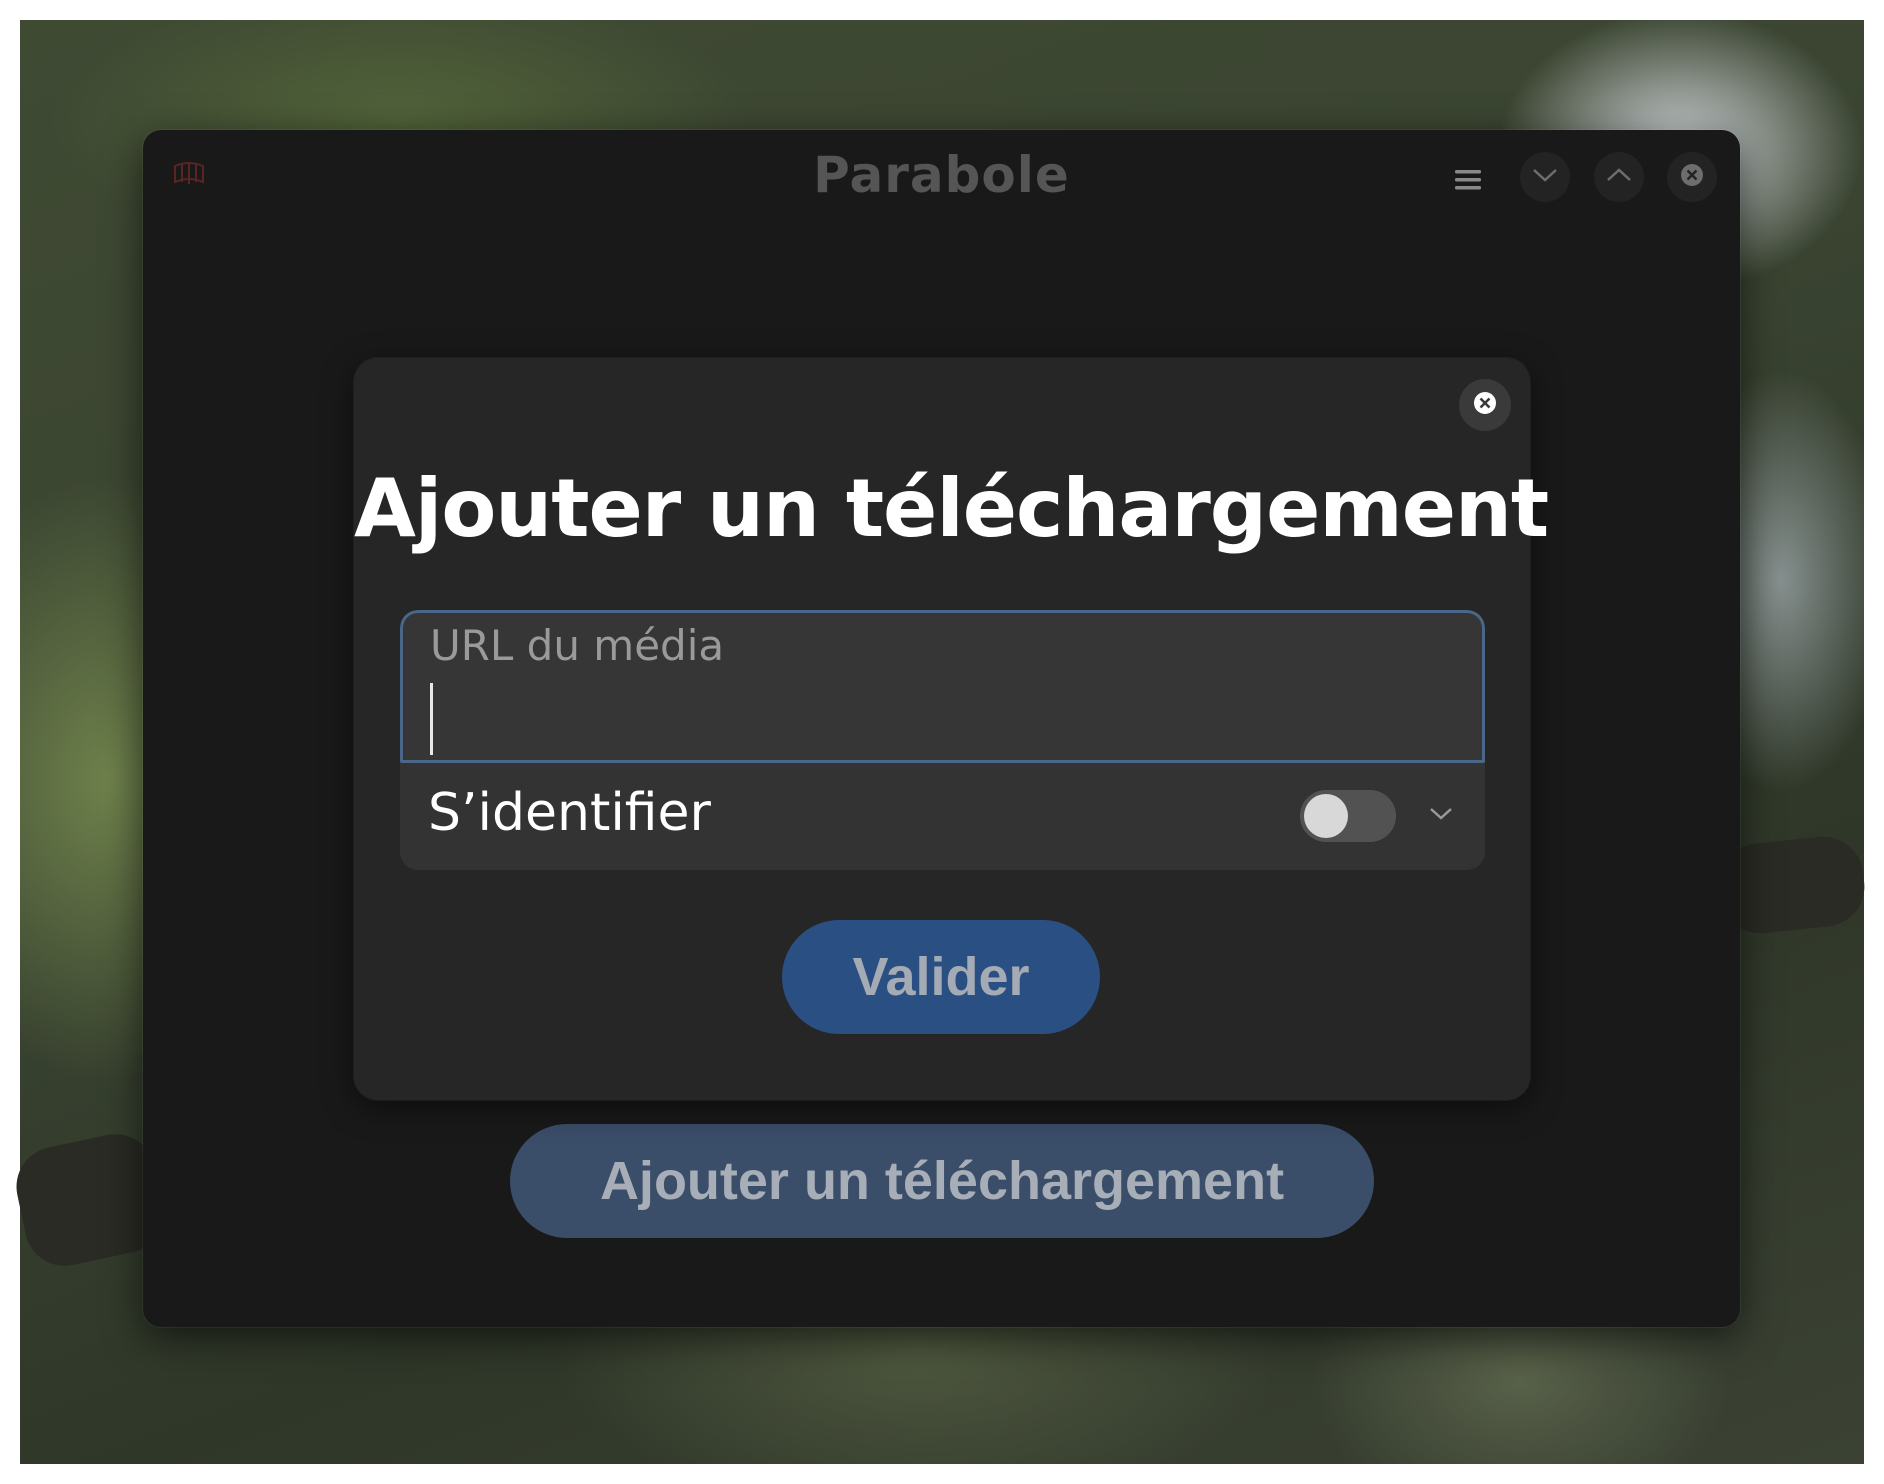 The width and height of the screenshot is (1884, 1484). I want to click on window-title: Parabole, so click(941, 175).